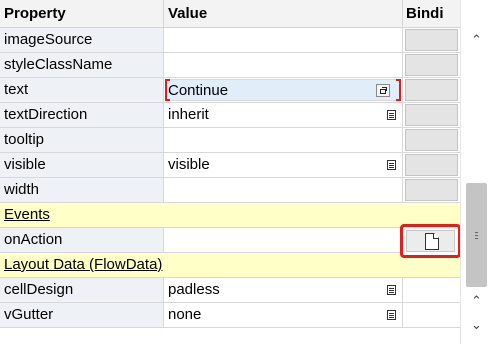 This screenshot has height=344, width=491. I want to click on property-name: cellDesign, so click(82, 290).